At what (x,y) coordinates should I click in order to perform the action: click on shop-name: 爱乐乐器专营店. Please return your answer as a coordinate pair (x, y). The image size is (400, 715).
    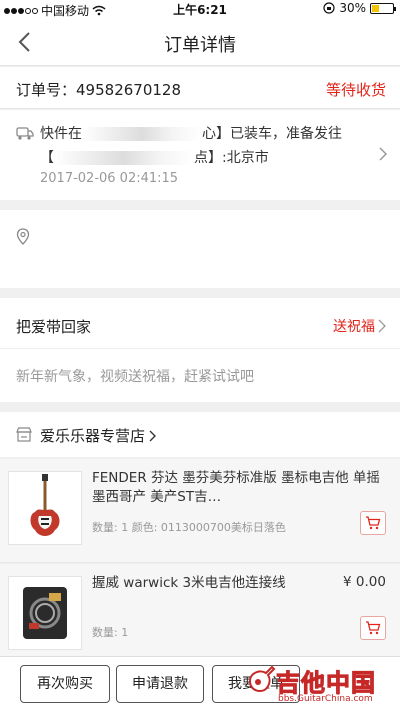
    Looking at the image, I should click on (93, 436).